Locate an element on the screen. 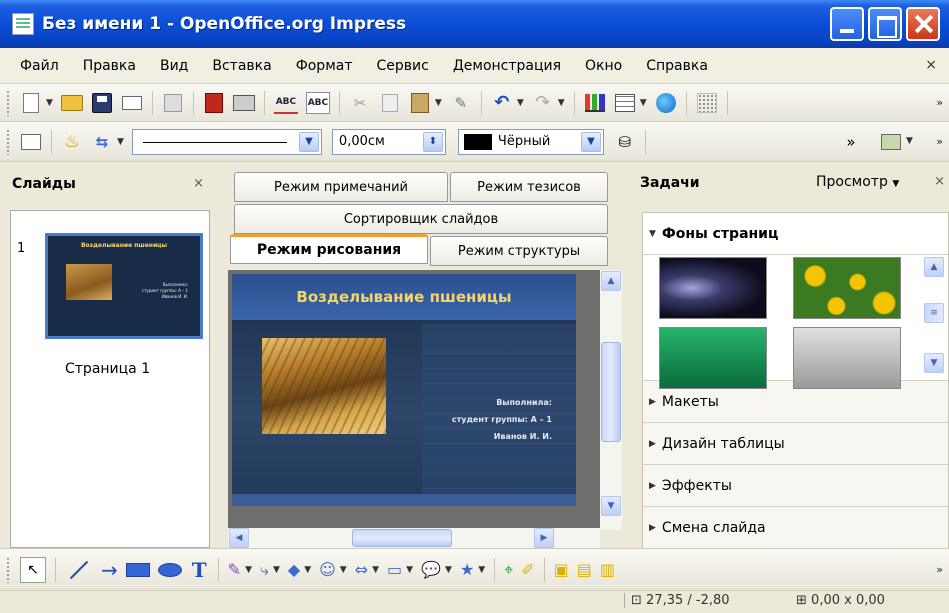 The image size is (949, 613). table-icon is located at coordinates (625, 103).